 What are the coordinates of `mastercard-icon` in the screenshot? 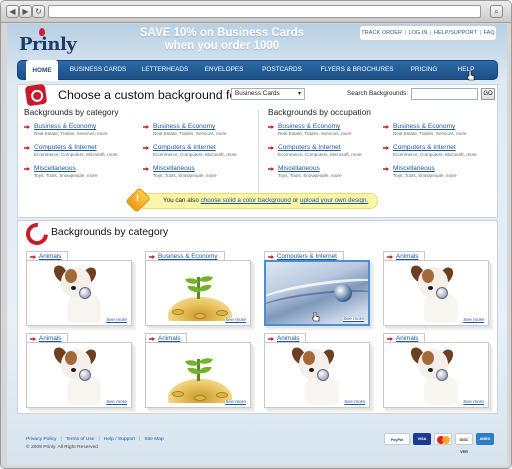 It's located at (443, 439).